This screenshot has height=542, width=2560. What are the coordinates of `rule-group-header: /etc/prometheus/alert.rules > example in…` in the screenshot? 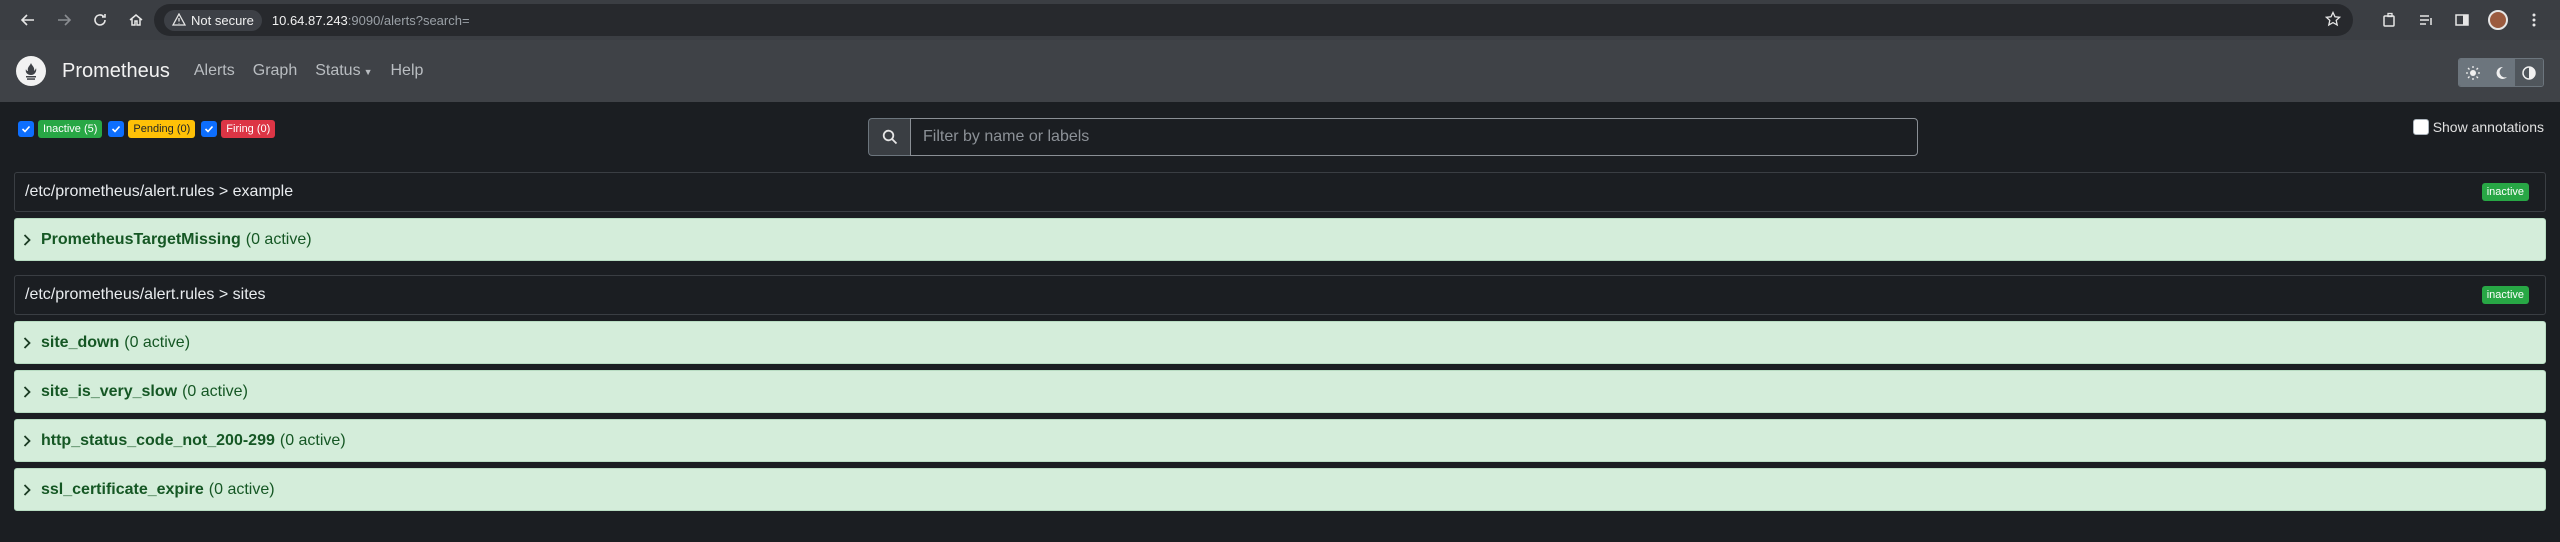 It's located at (1280, 192).